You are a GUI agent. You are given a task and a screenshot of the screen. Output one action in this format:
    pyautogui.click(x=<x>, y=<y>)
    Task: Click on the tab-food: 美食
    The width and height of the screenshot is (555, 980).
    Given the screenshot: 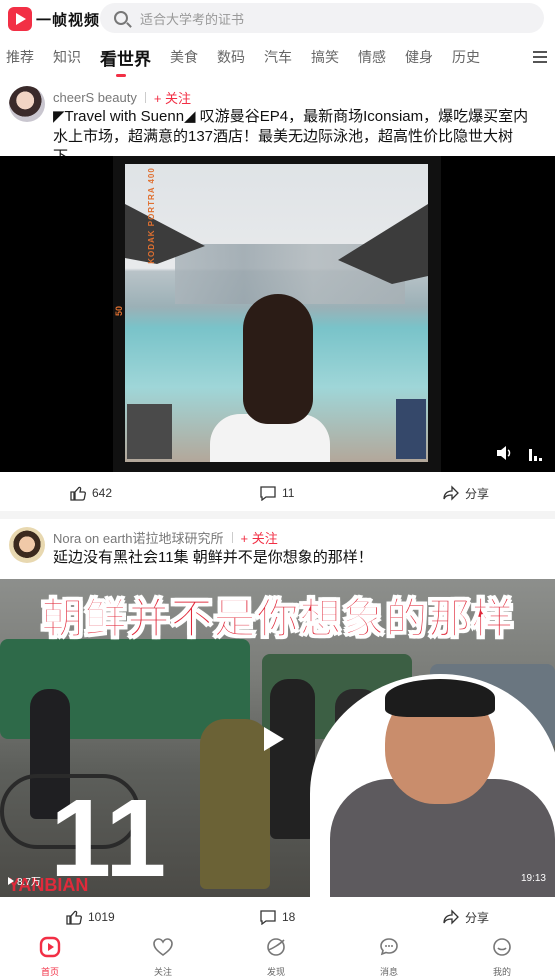 What is the action you would take?
    pyautogui.click(x=184, y=57)
    